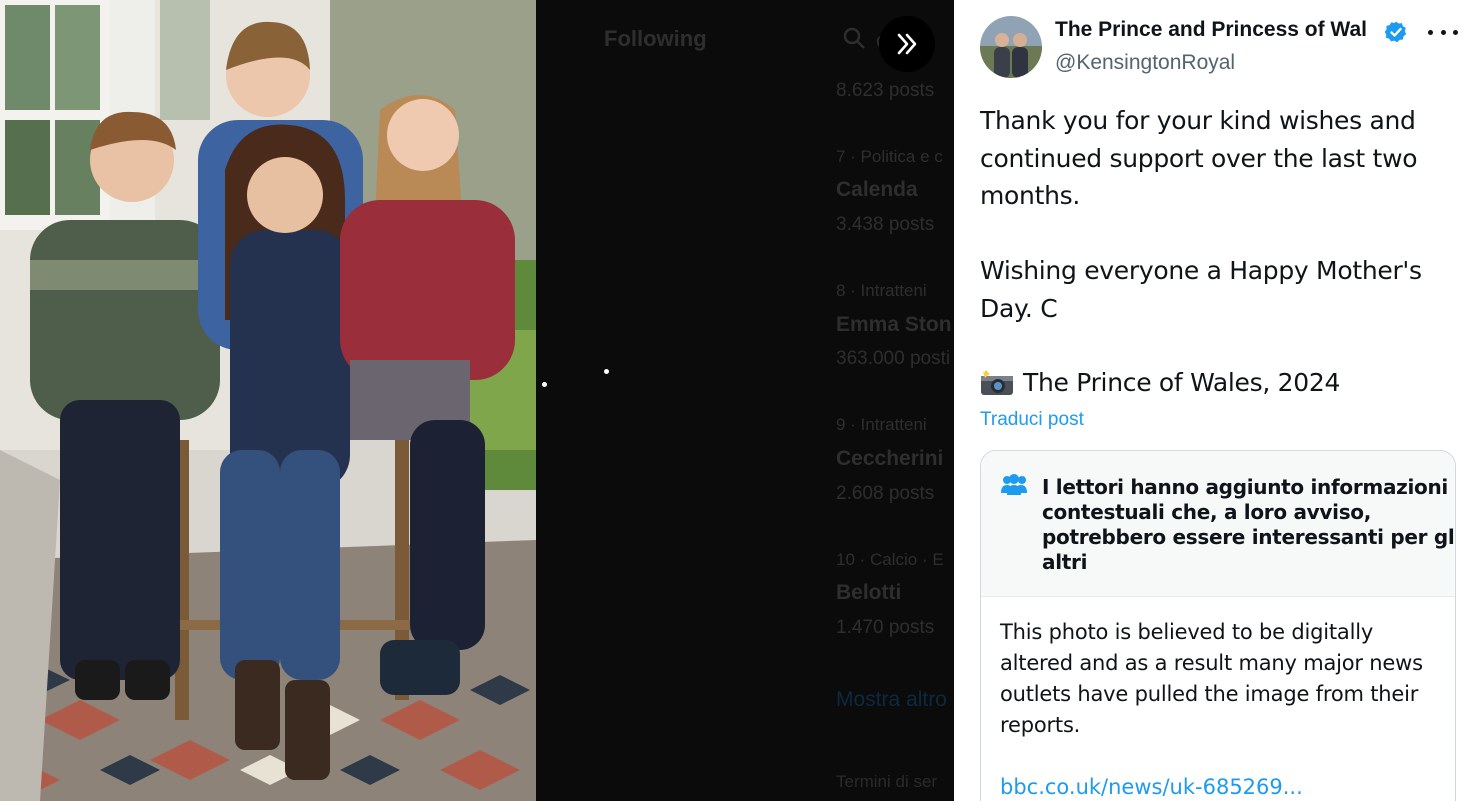 The width and height of the screenshot is (1471, 801). Describe the element at coordinates (890, 559) in the screenshot. I see `trend-meta: 10 · Calcio · E` at that location.